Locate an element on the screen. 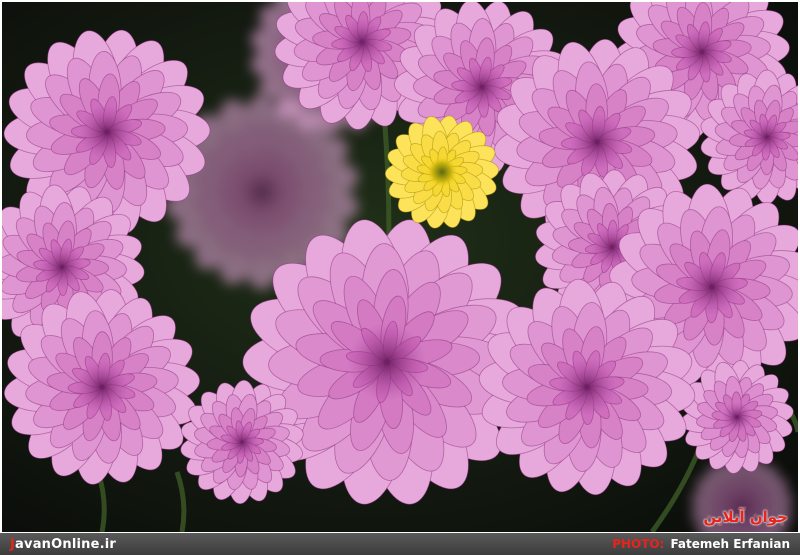 The height and width of the screenshot is (555, 800). photo-credit: PHOTO: Fatemeh Erfanian is located at coordinates (701, 544).